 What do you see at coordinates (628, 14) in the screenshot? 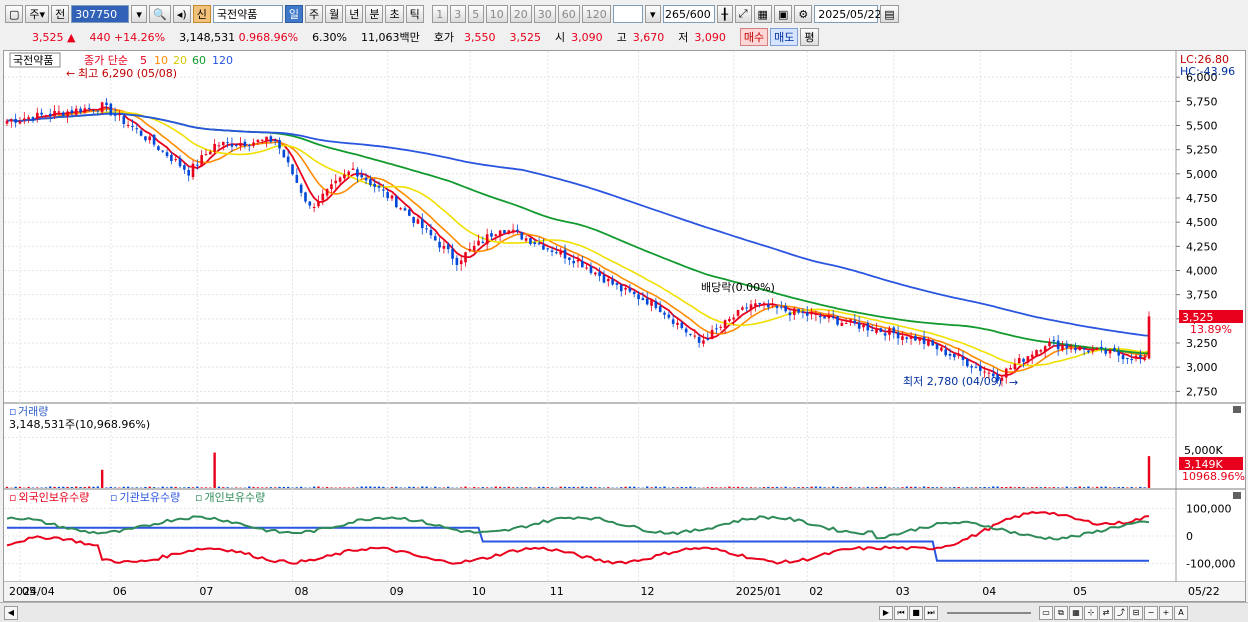
I see `interval-custom-input` at bounding box center [628, 14].